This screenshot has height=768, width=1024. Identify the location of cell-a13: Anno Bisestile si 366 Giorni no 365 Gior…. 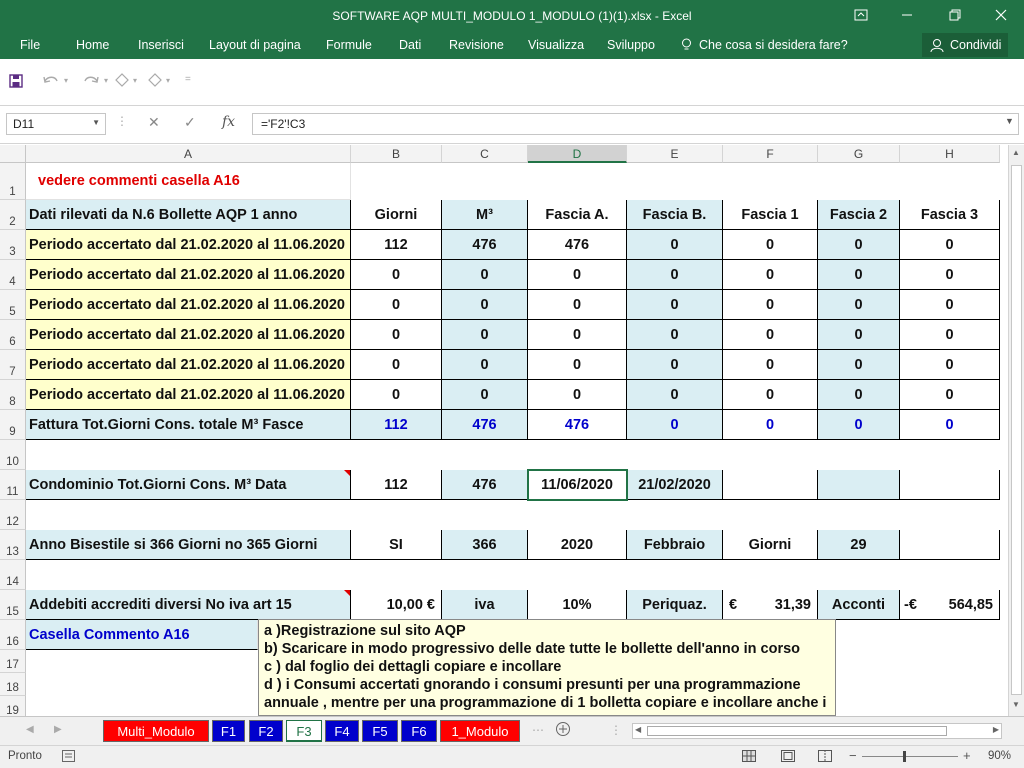
(188, 545).